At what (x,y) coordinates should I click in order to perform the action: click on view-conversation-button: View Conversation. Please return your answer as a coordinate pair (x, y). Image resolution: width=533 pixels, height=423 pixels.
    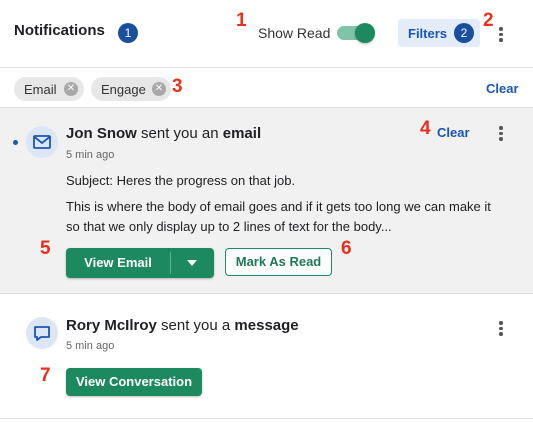
    Looking at the image, I should click on (134, 382).